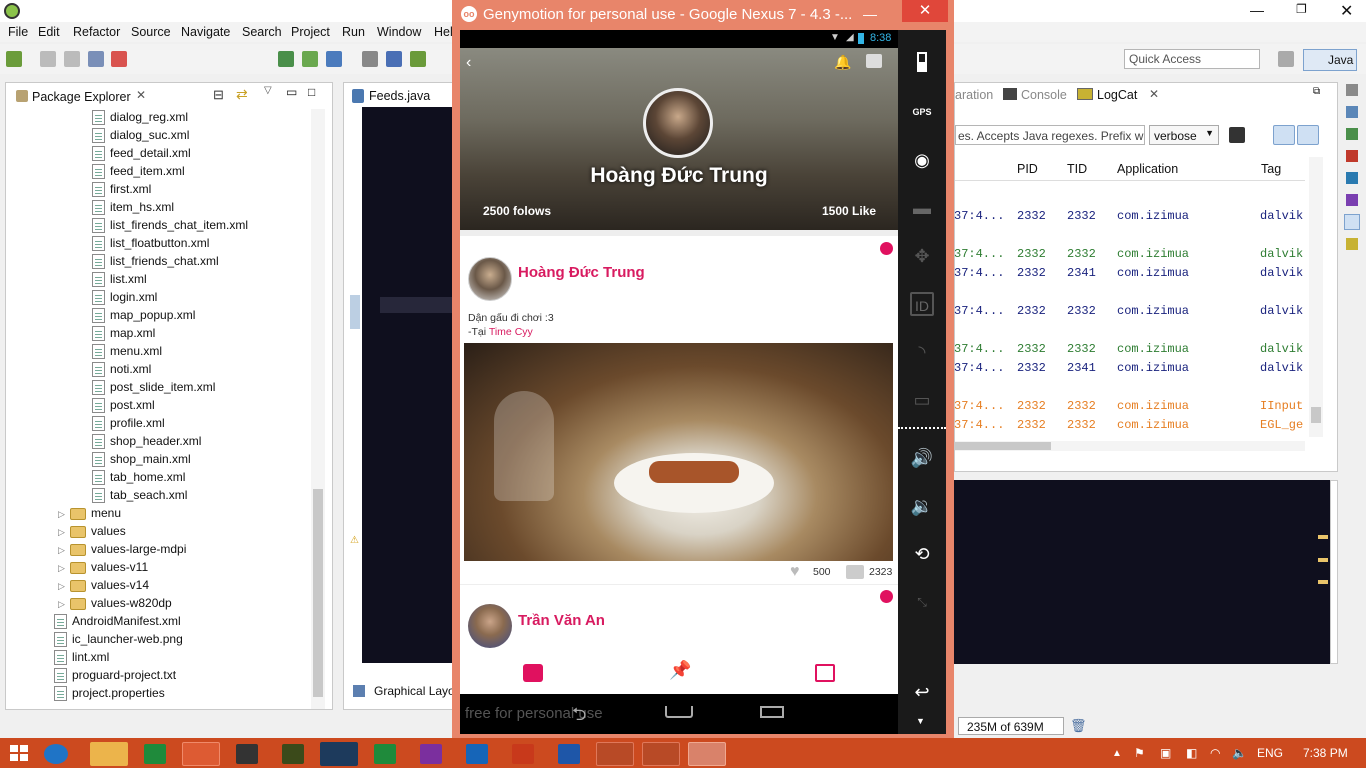 This screenshot has height=768, width=1366. Describe the element at coordinates (1117, 753) in the screenshot. I see `show-hidden-icons: ▲` at that location.